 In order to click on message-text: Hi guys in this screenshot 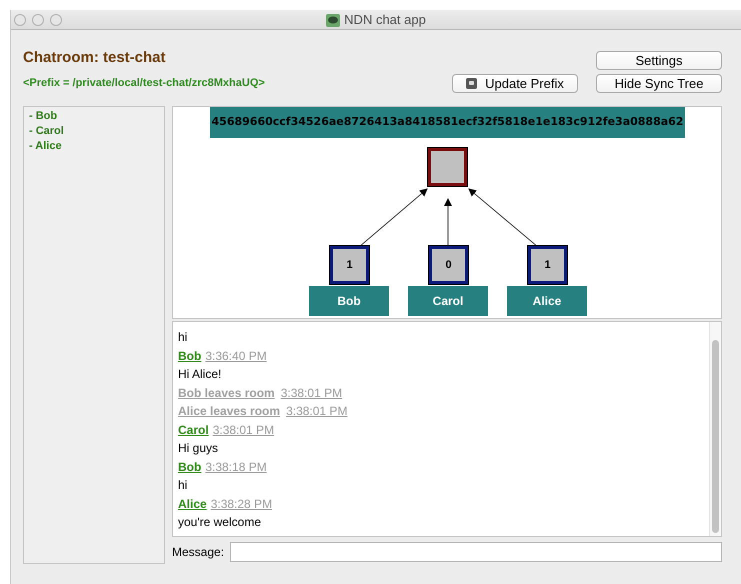, I will do `click(199, 448)`.